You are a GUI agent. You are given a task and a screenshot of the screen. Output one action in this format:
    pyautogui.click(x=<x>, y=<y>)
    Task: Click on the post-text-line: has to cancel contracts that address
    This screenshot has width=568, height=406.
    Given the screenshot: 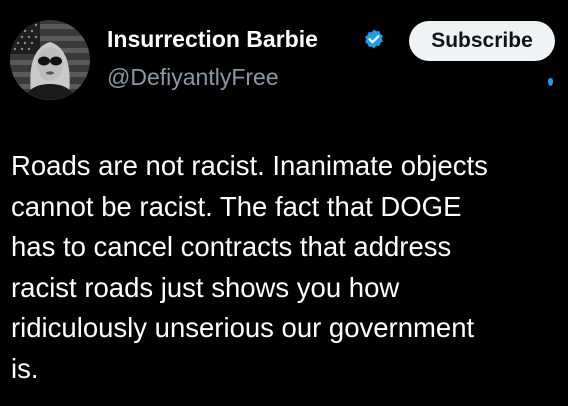 What is the action you would take?
    pyautogui.click(x=231, y=246)
    